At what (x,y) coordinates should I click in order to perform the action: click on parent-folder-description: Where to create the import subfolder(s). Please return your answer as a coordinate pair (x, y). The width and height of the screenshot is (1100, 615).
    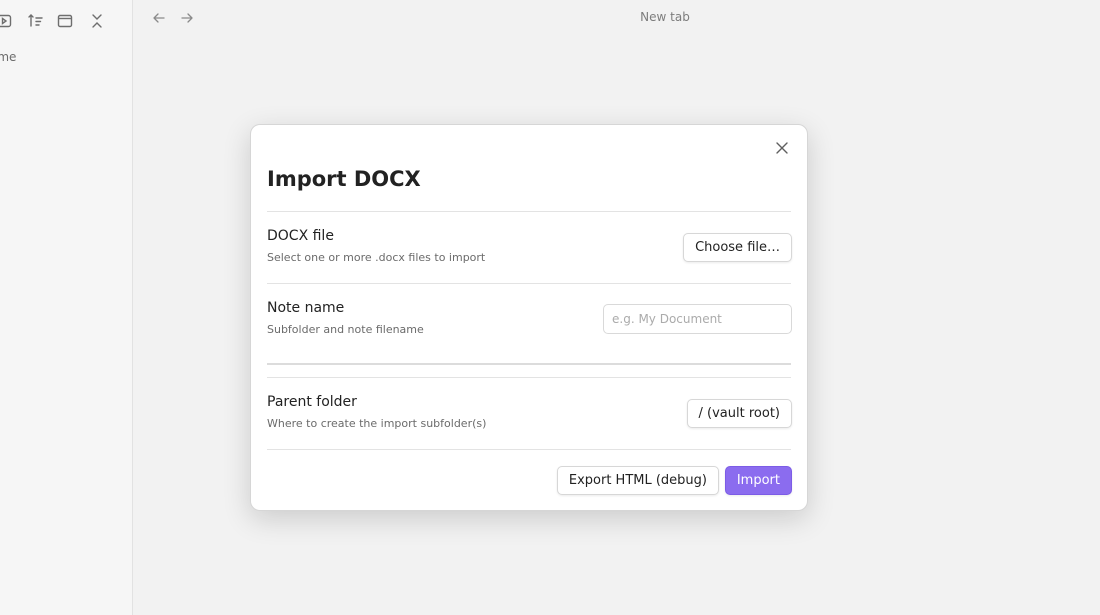
    Looking at the image, I should click on (377, 423).